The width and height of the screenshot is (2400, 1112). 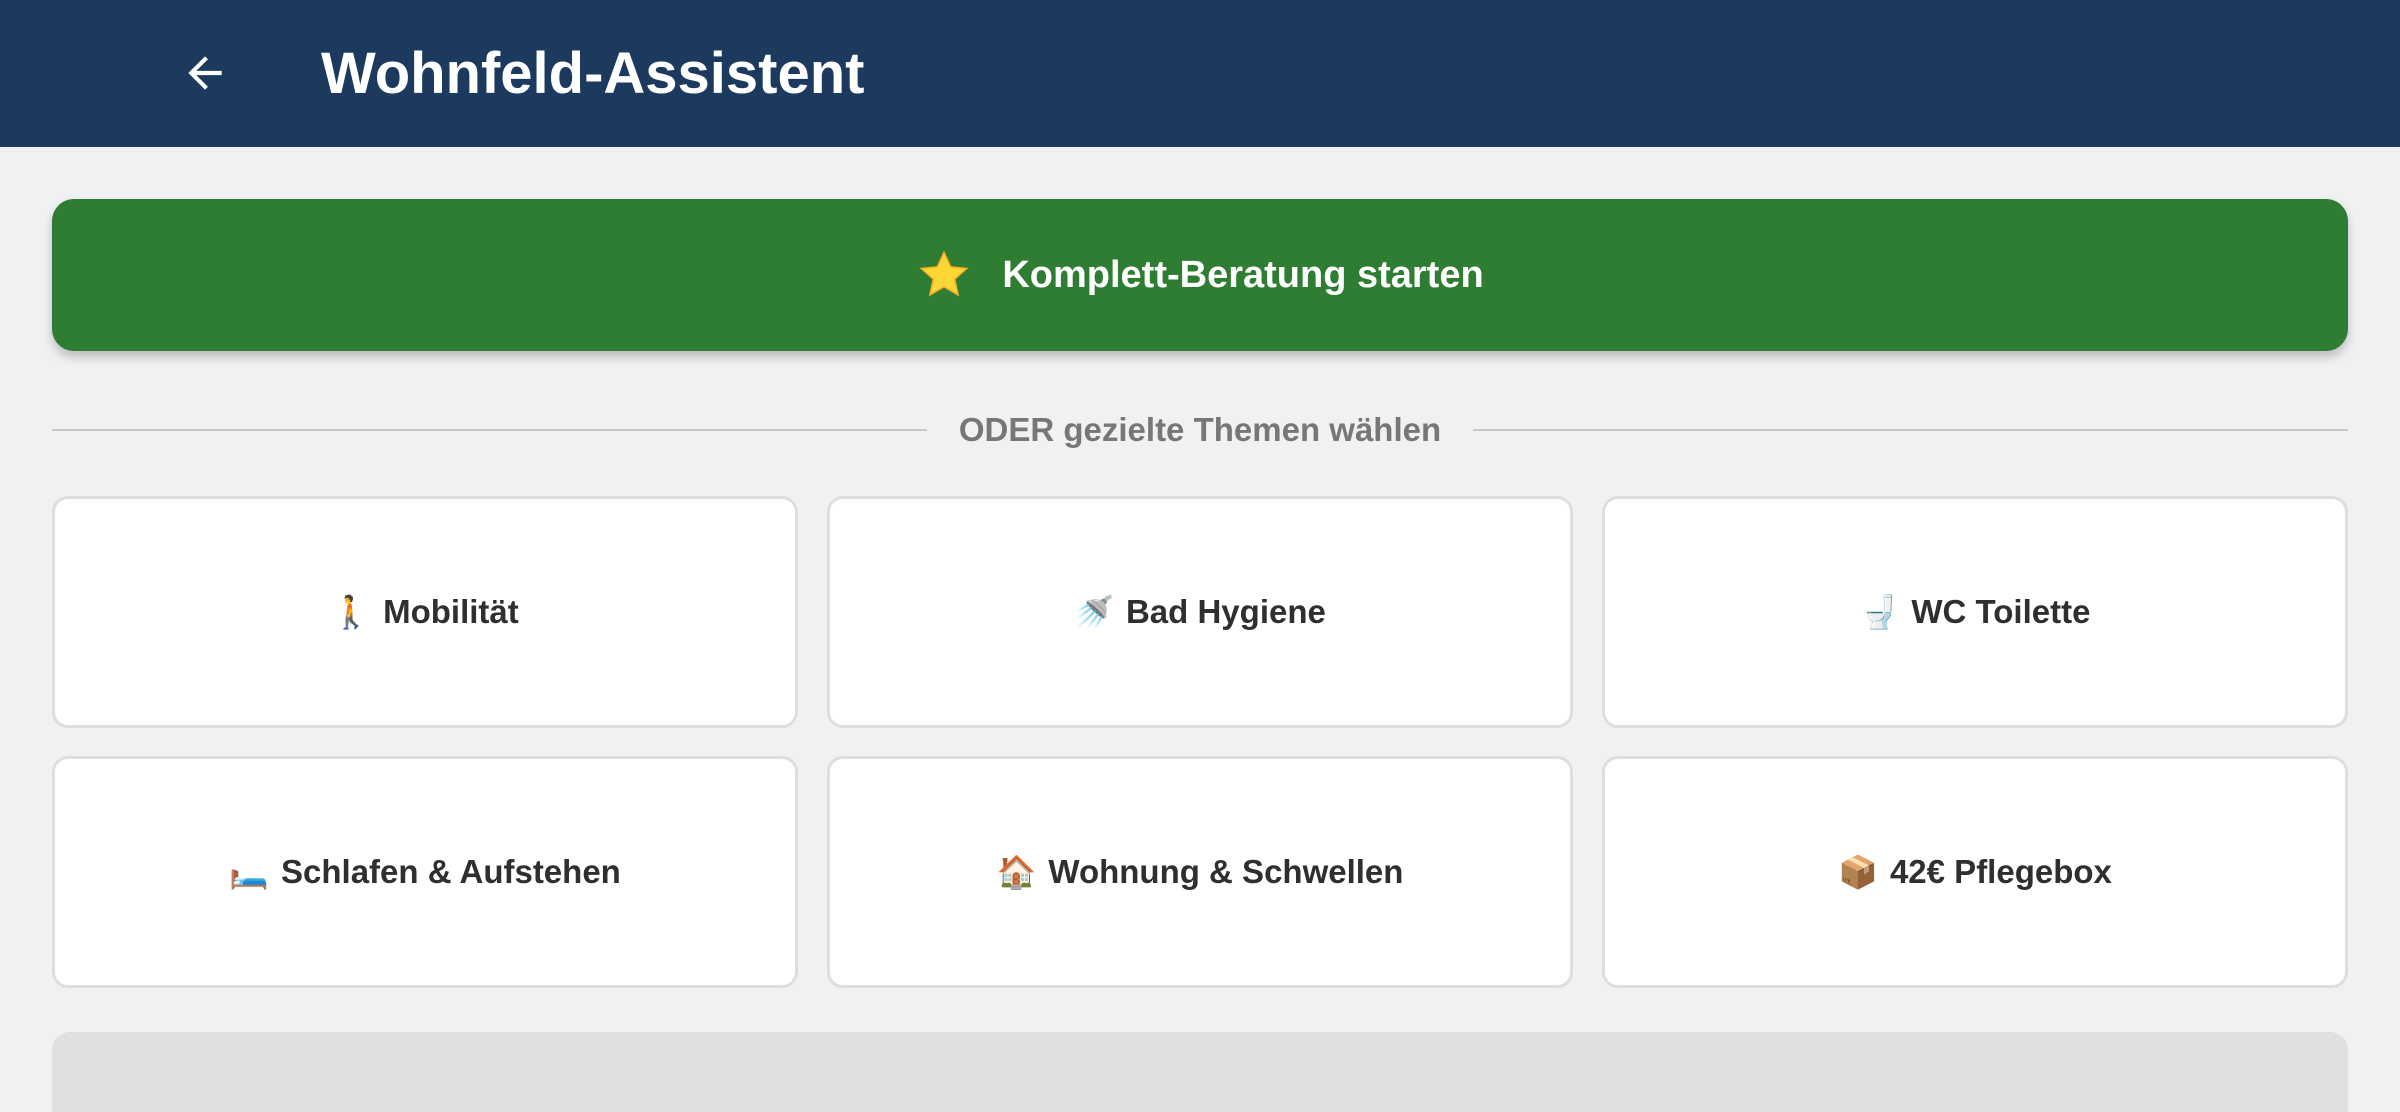 I want to click on arrow-left-icon, so click(x=205, y=73).